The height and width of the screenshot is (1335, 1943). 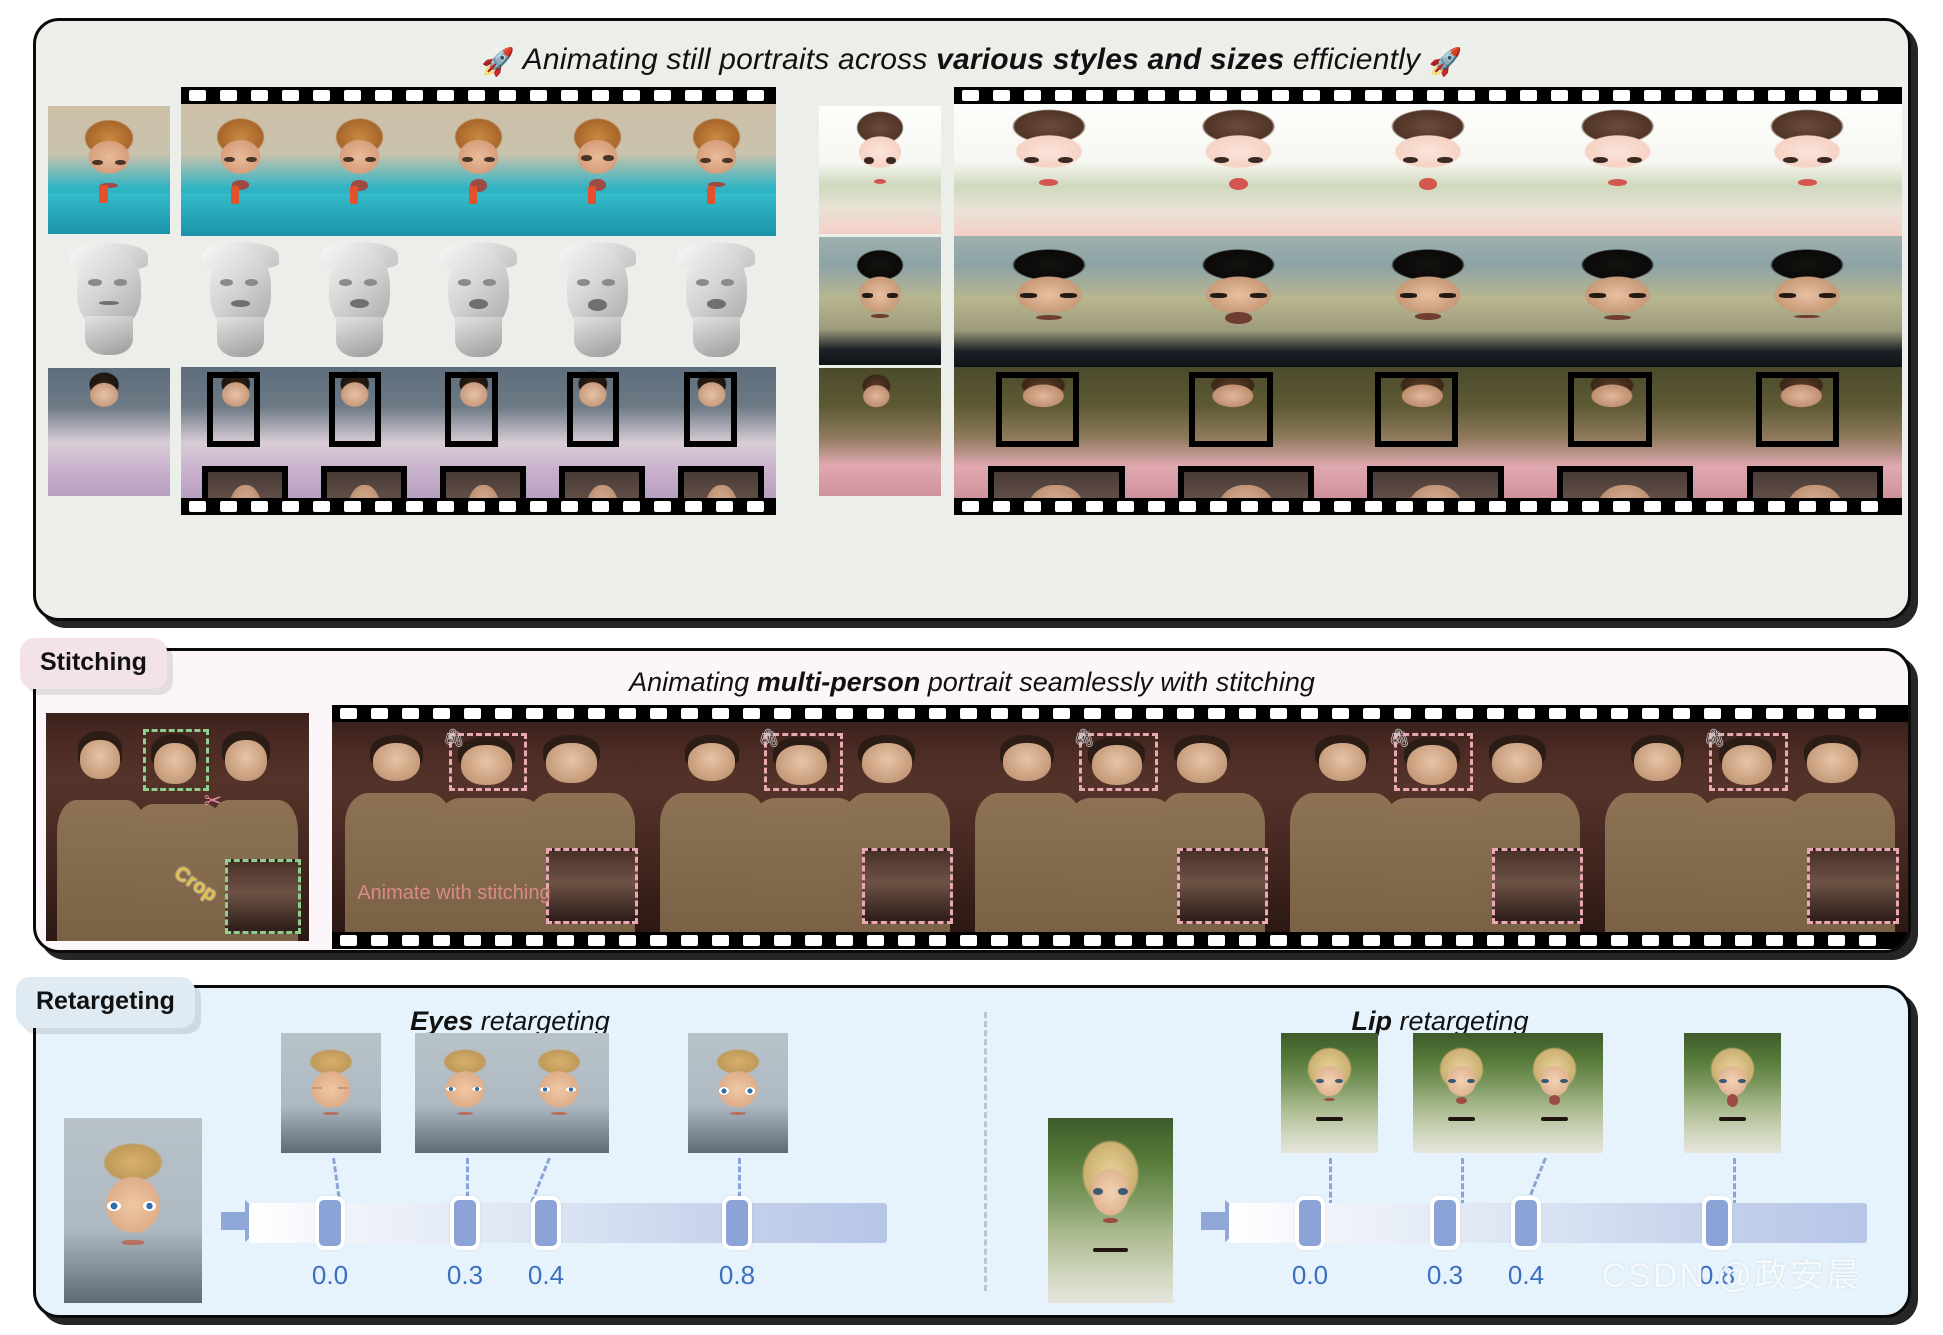 What do you see at coordinates (880, 432) in the screenshot?
I see `source-image-lady` at bounding box center [880, 432].